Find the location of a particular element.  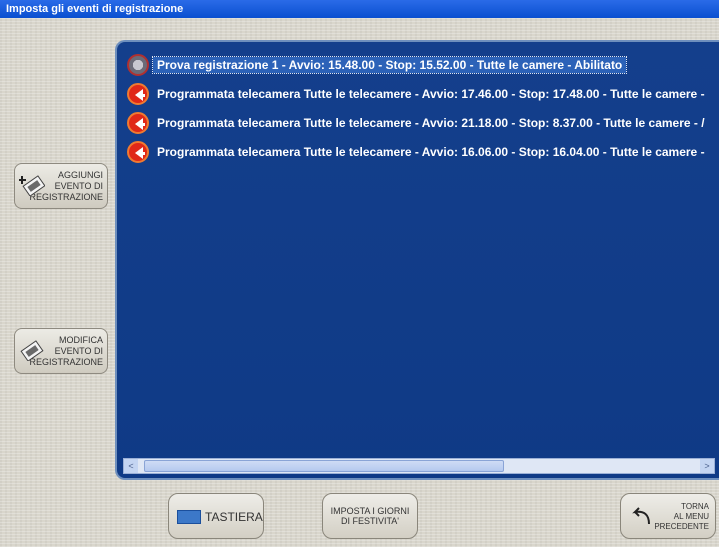

add-event-button: AGGIUNGI EVENTO DI REGISTRAZIONE is located at coordinates (61, 186).